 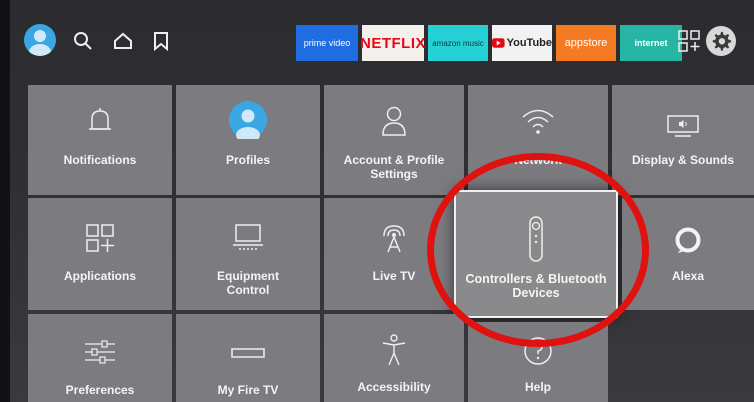 I want to click on settings-gear-icon, so click(x=721, y=41).